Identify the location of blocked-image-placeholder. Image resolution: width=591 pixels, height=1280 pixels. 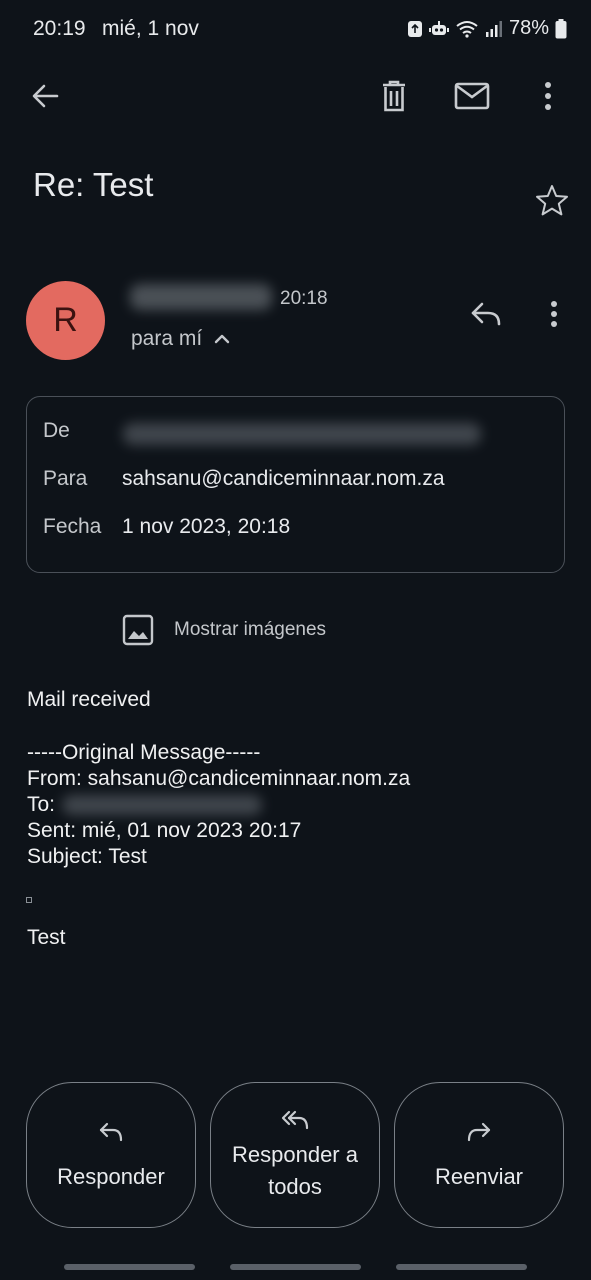
(29, 900).